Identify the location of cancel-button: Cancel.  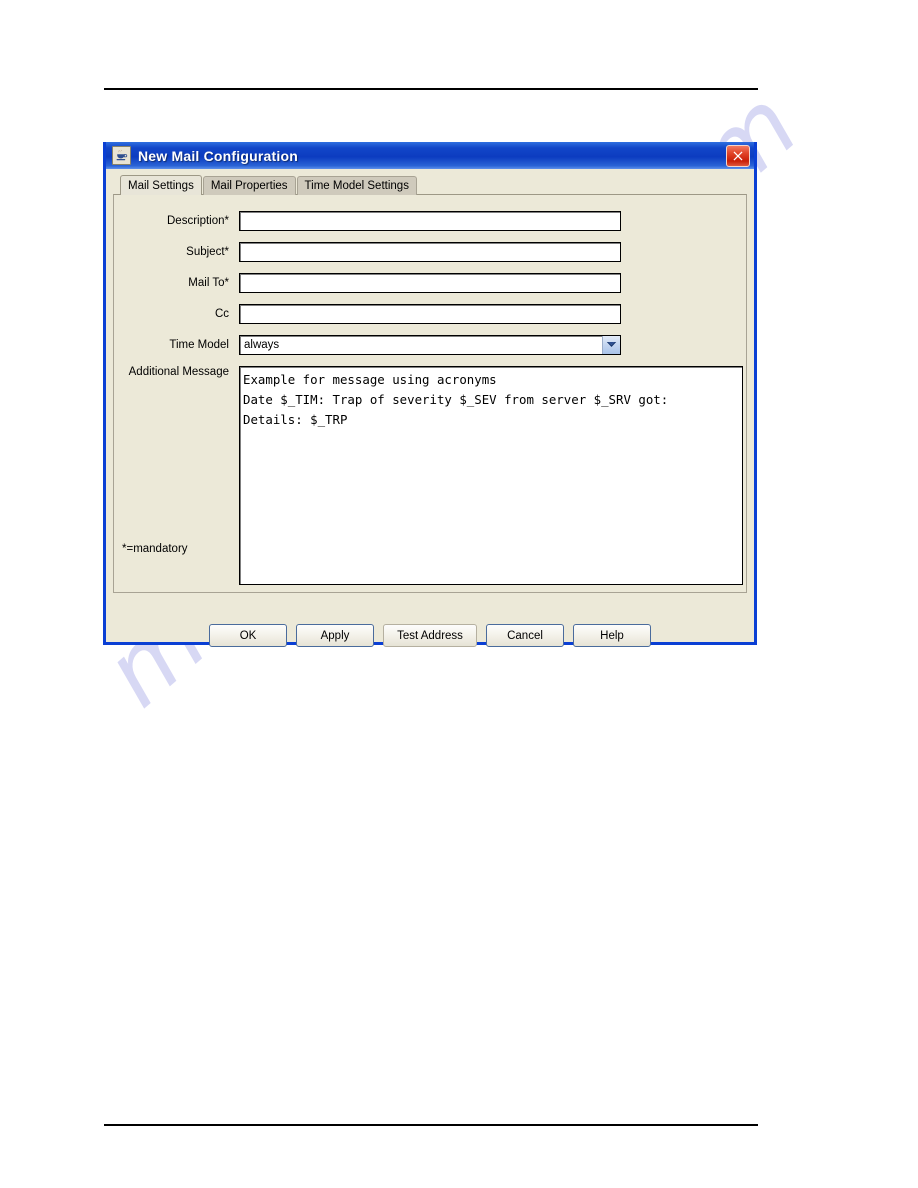
(525, 635).